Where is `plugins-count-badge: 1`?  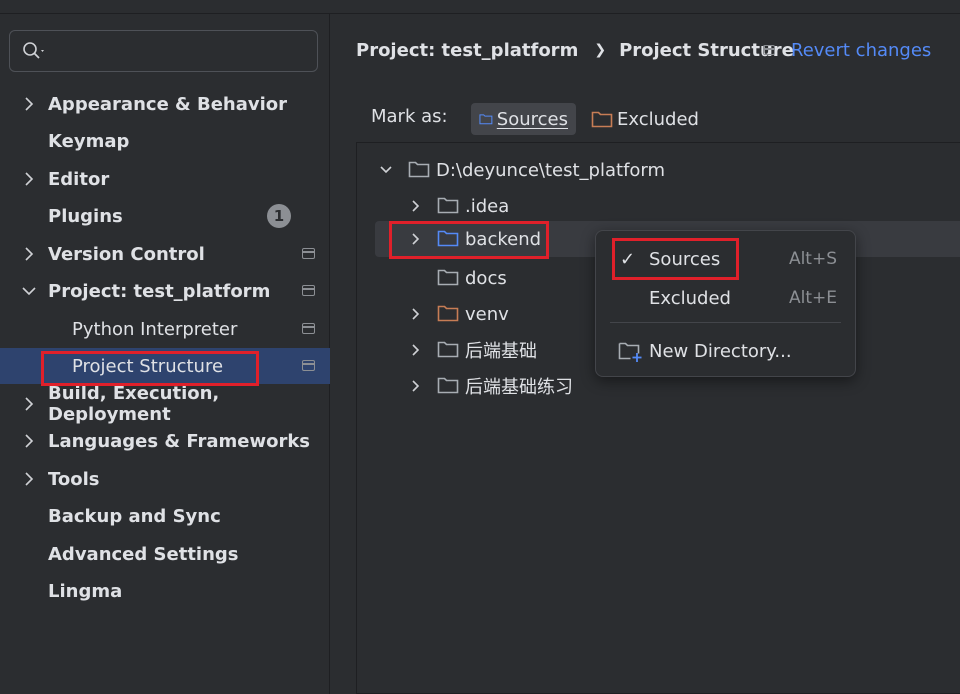
plugins-count-badge: 1 is located at coordinates (279, 216).